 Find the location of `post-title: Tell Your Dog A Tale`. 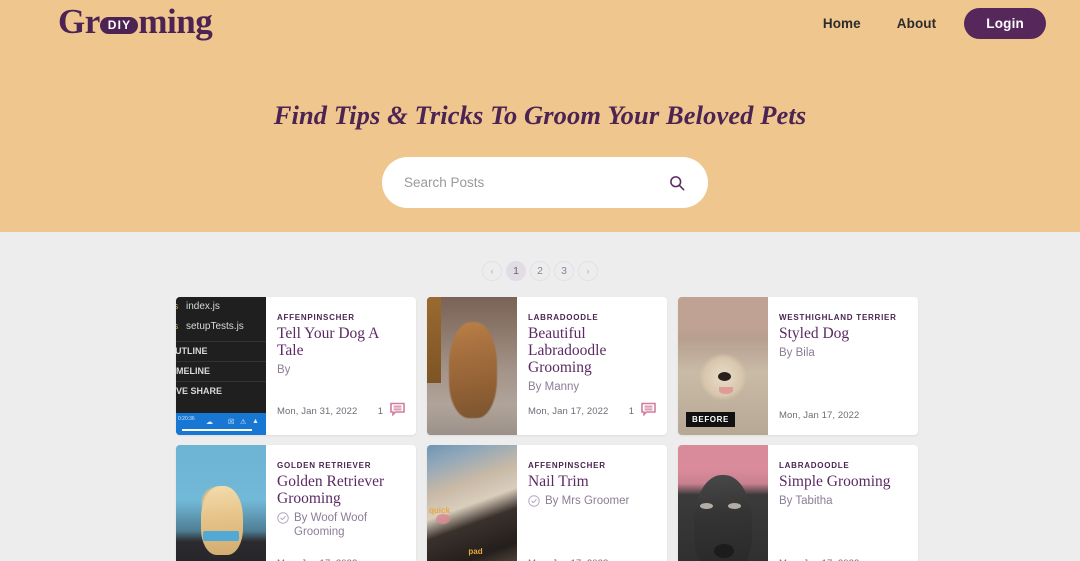

post-title: Tell Your Dog A Tale is located at coordinates (340, 342).